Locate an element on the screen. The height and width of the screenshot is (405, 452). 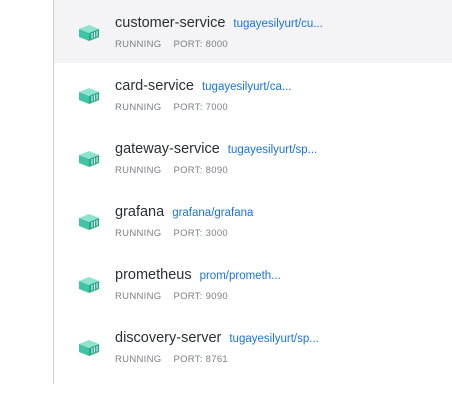
container-name: customer-service is located at coordinates (170, 23).